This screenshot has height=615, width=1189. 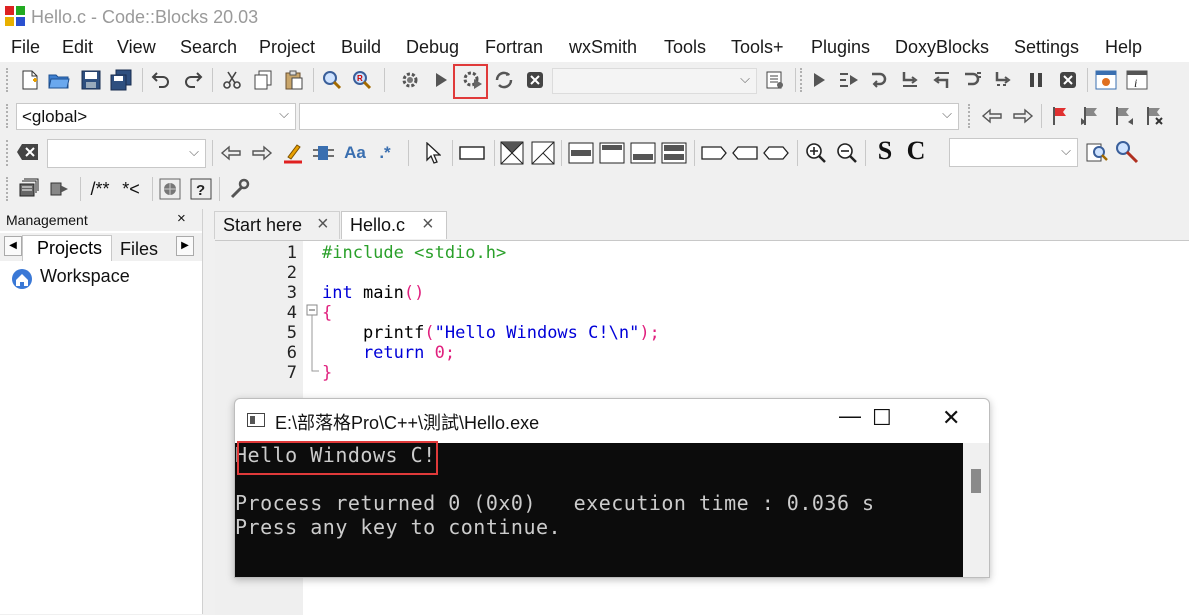 What do you see at coordinates (277, 225) in the screenshot?
I see `tab-start-here: Start here ×` at bounding box center [277, 225].